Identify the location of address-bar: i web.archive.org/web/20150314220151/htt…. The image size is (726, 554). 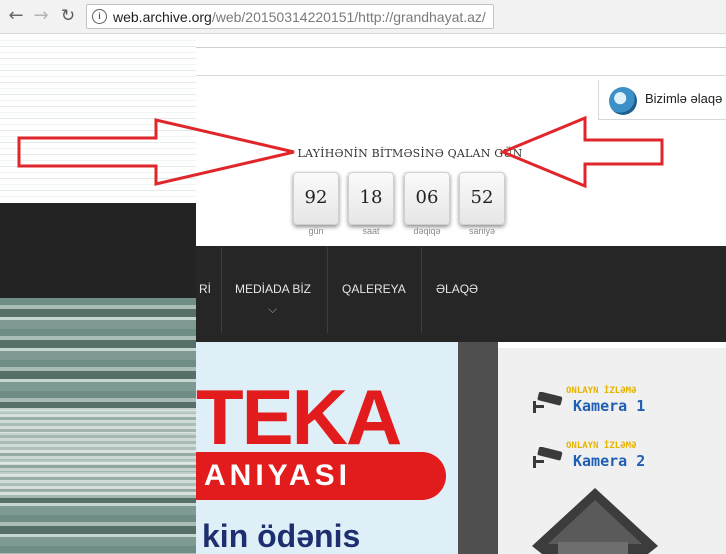
(290, 16).